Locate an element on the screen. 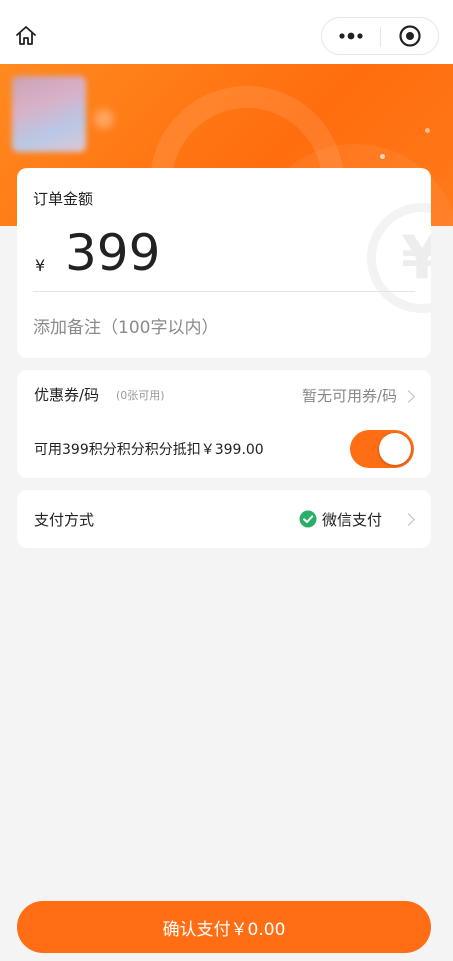 The height and width of the screenshot is (961, 453). points-deduction-label: 可用399积分积分积分抵扣￥399.00 is located at coordinates (149, 450).